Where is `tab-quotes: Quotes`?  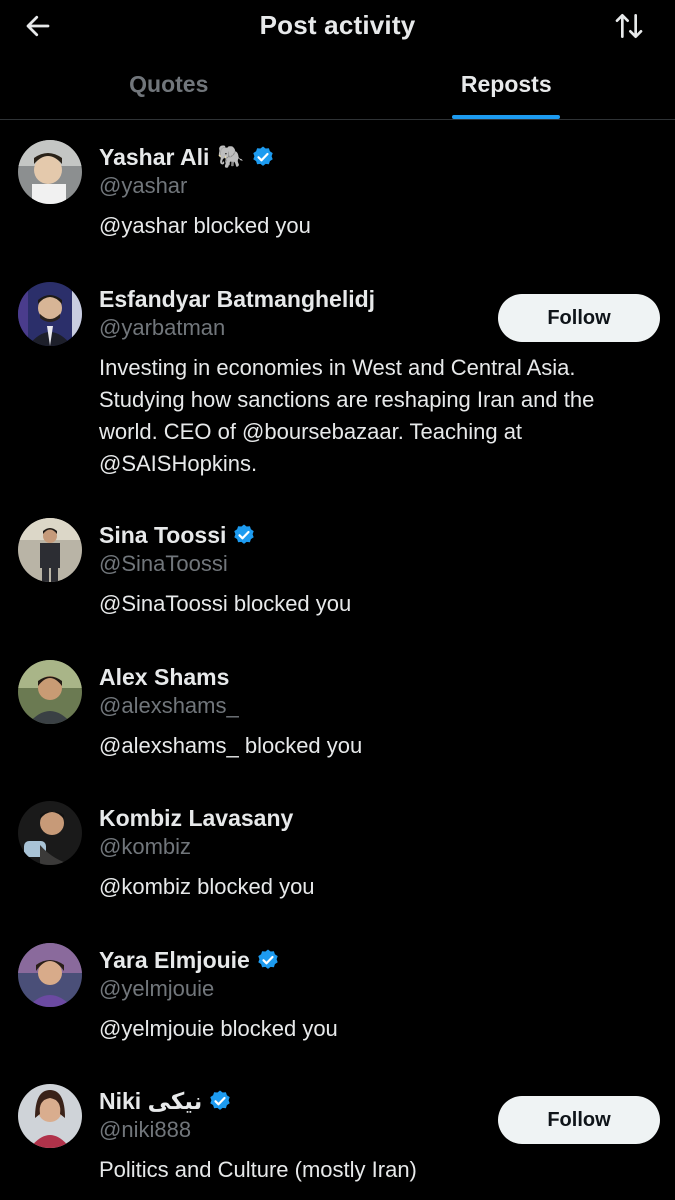 tab-quotes: Quotes is located at coordinates (169, 88).